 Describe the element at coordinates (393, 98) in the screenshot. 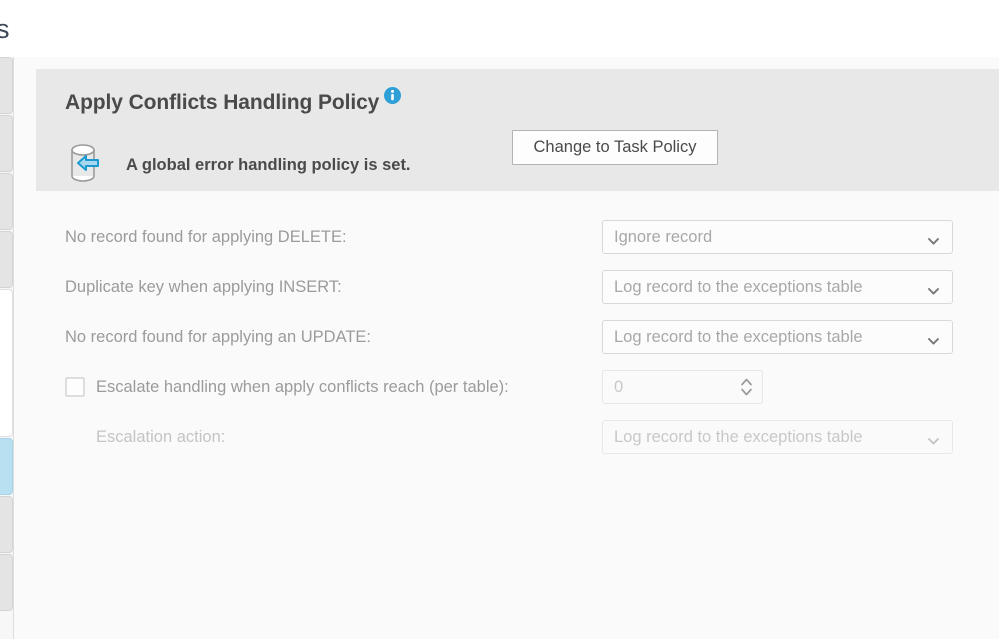

I see `info-icon` at that location.